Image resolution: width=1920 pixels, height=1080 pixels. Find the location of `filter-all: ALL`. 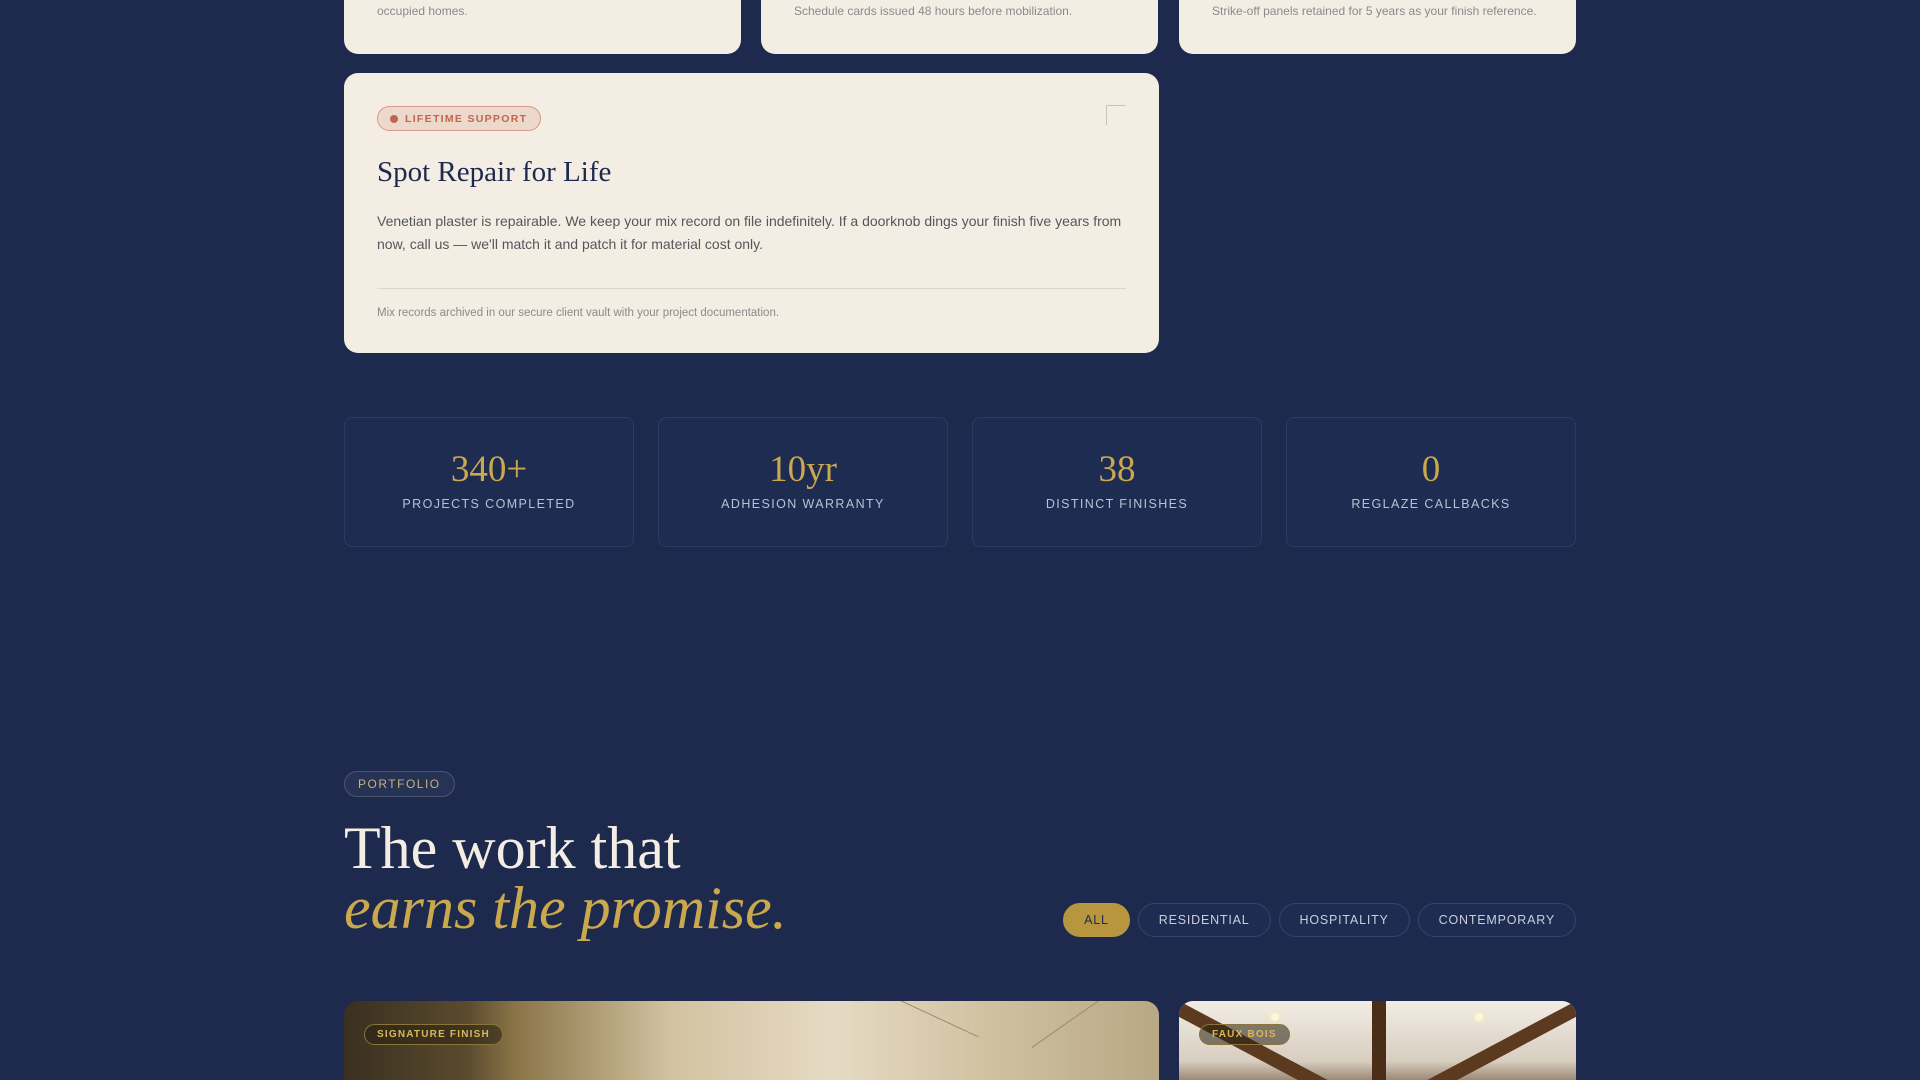

filter-all: ALL is located at coordinates (1096, 920).